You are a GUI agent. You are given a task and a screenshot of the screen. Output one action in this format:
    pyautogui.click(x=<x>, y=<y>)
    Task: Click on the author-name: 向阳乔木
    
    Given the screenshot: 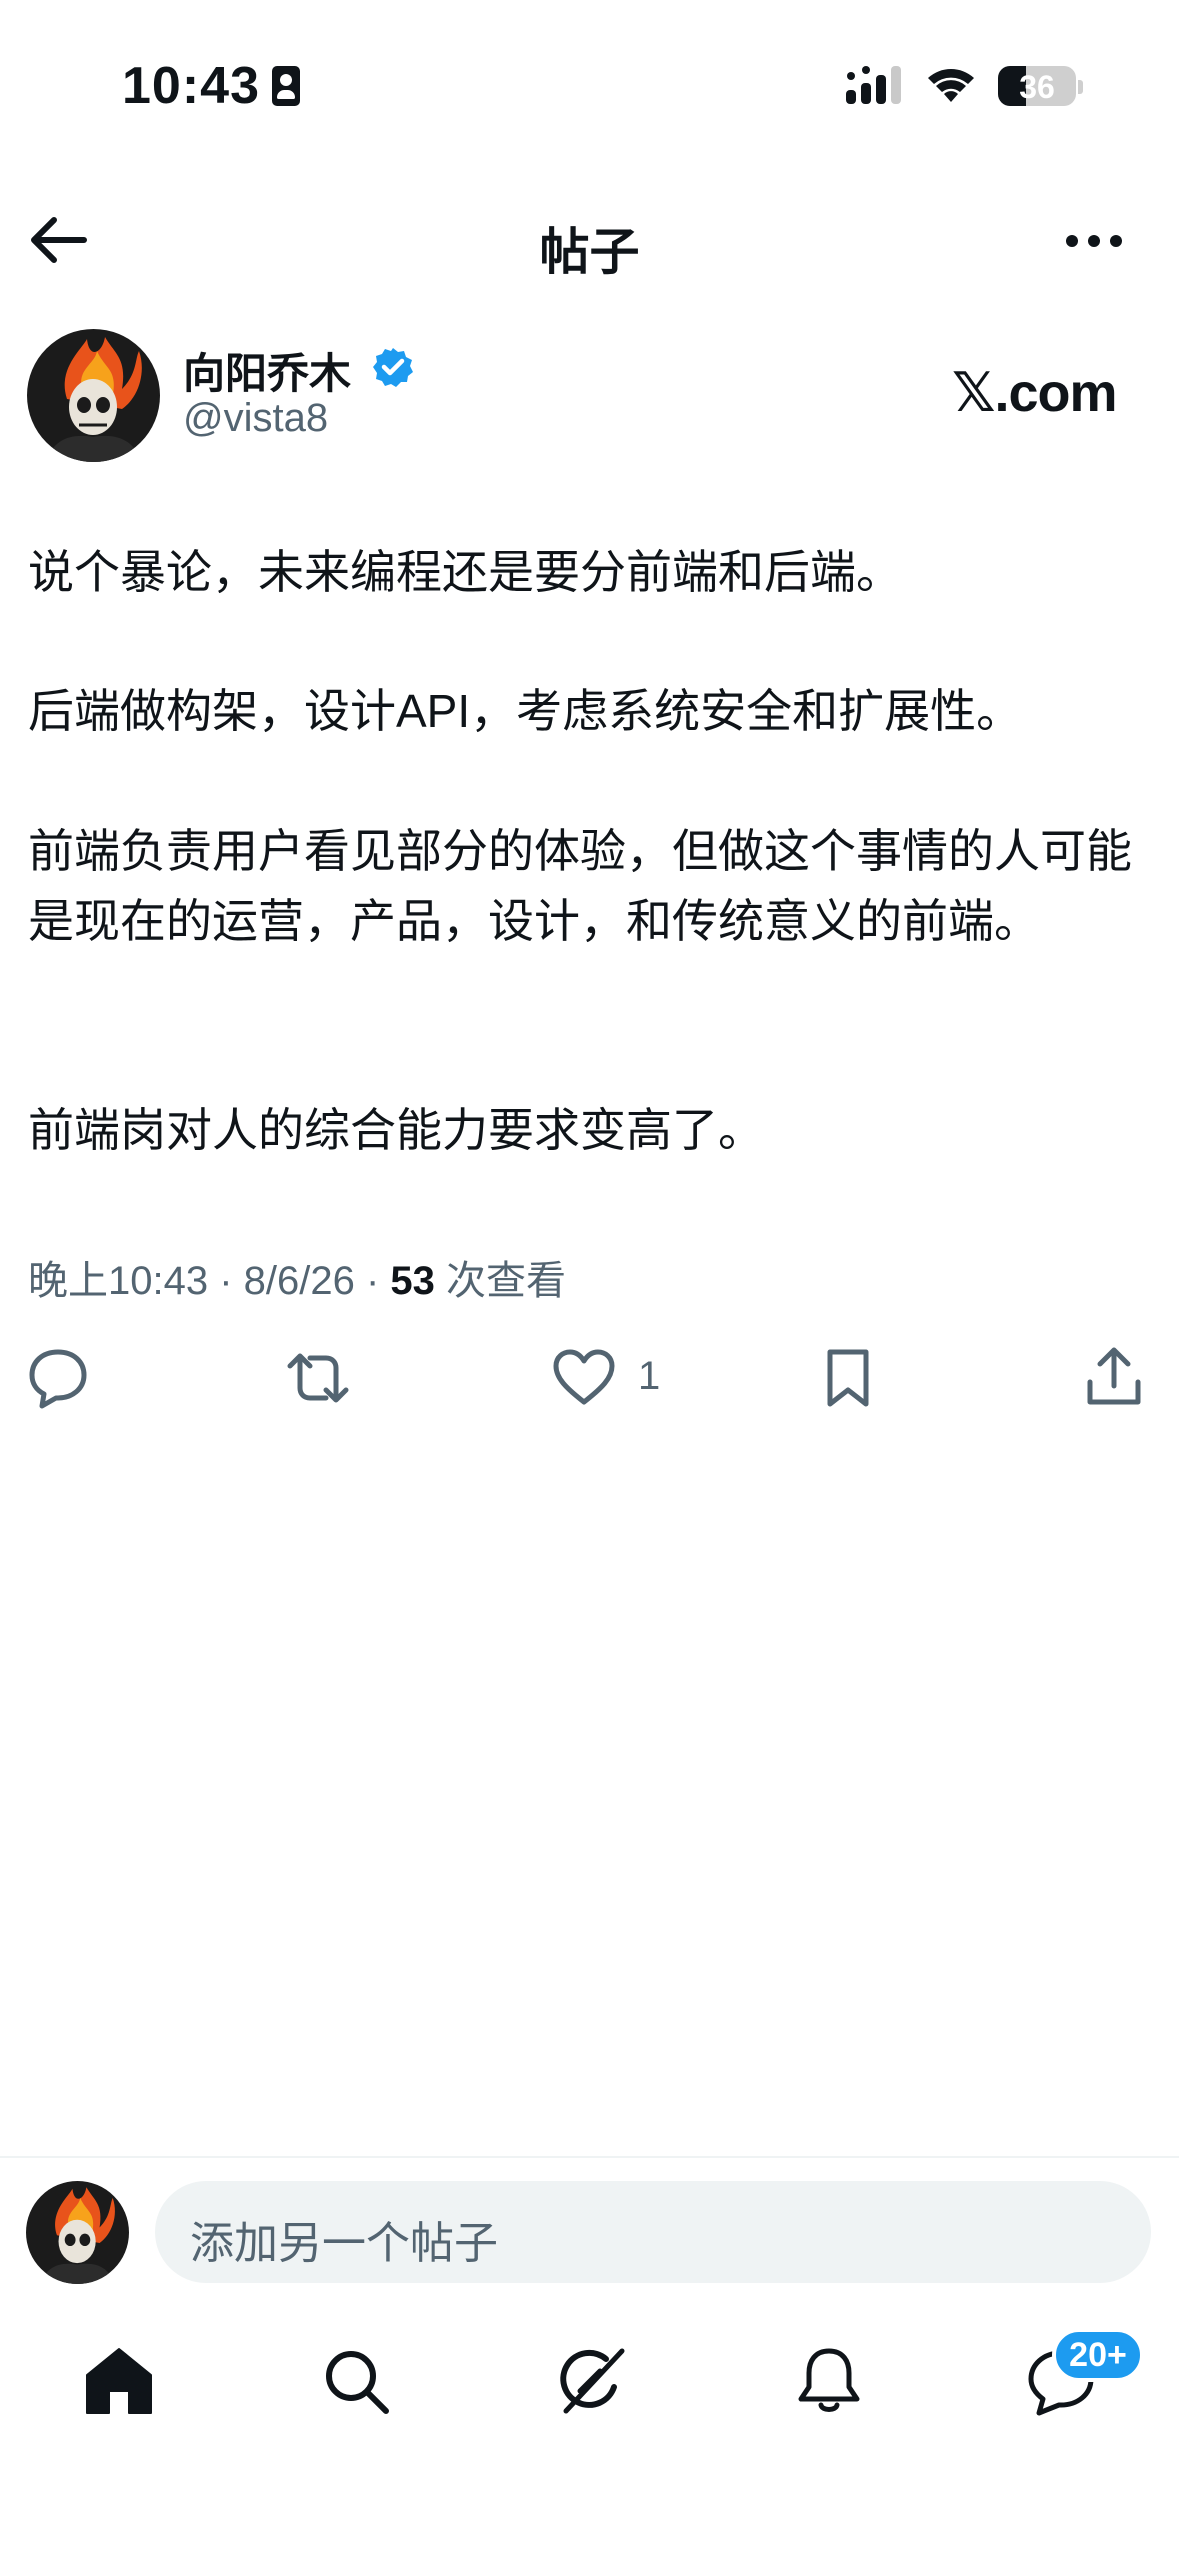 What is the action you would take?
    pyautogui.click(x=267, y=370)
    